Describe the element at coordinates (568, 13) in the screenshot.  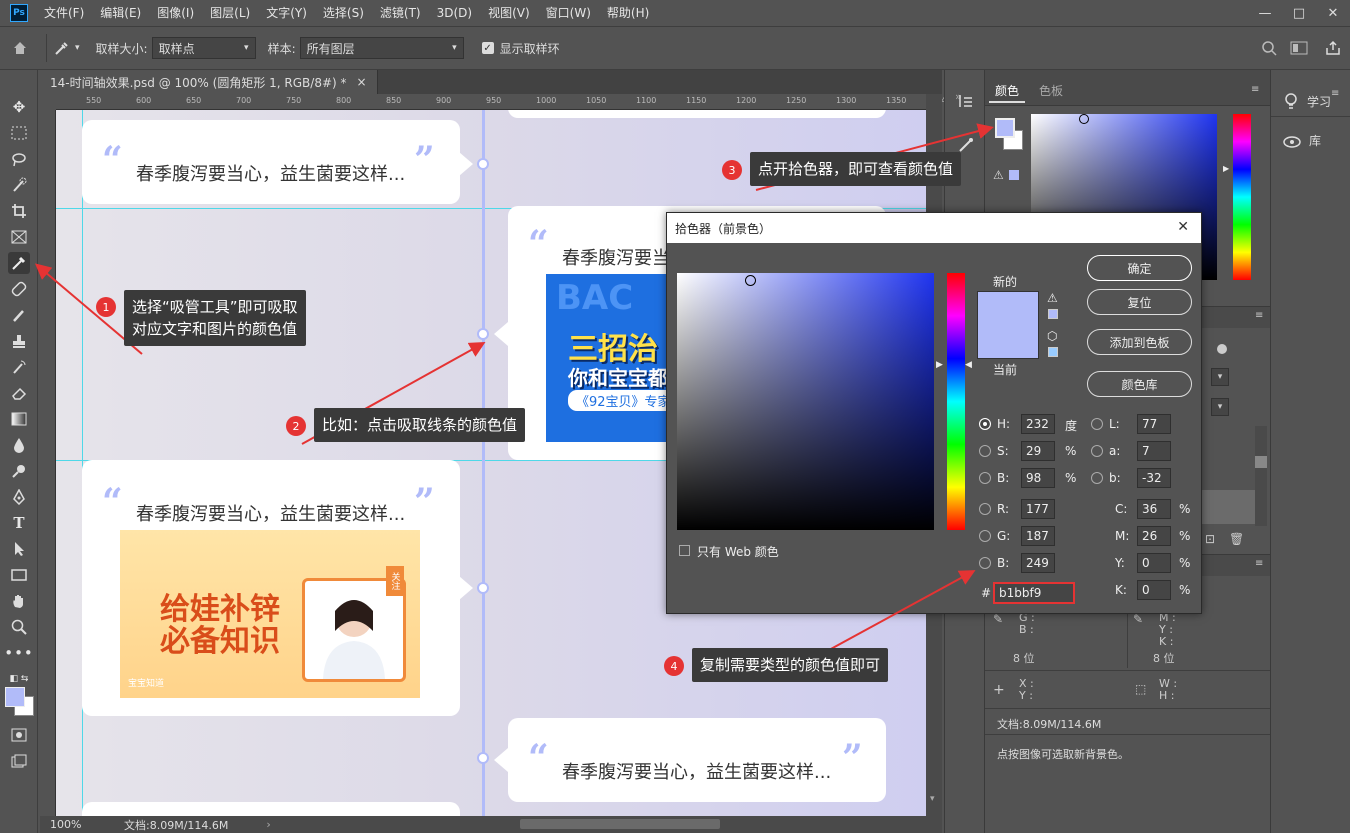
I see `menu-window: 窗口(W)` at that location.